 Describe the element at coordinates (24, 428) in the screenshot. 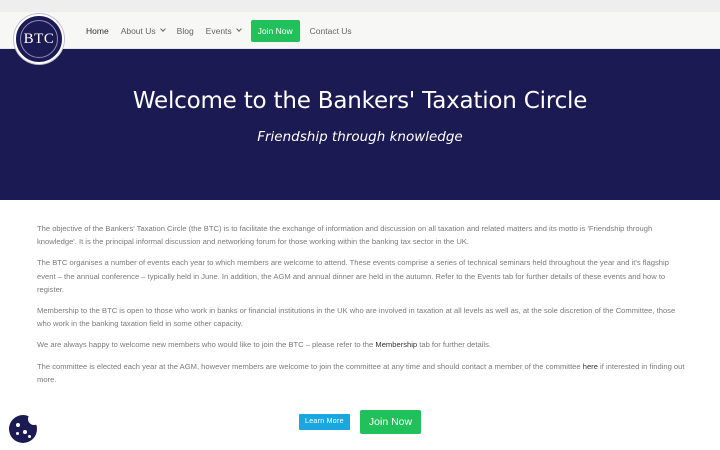

I see `cookie-icon` at that location.